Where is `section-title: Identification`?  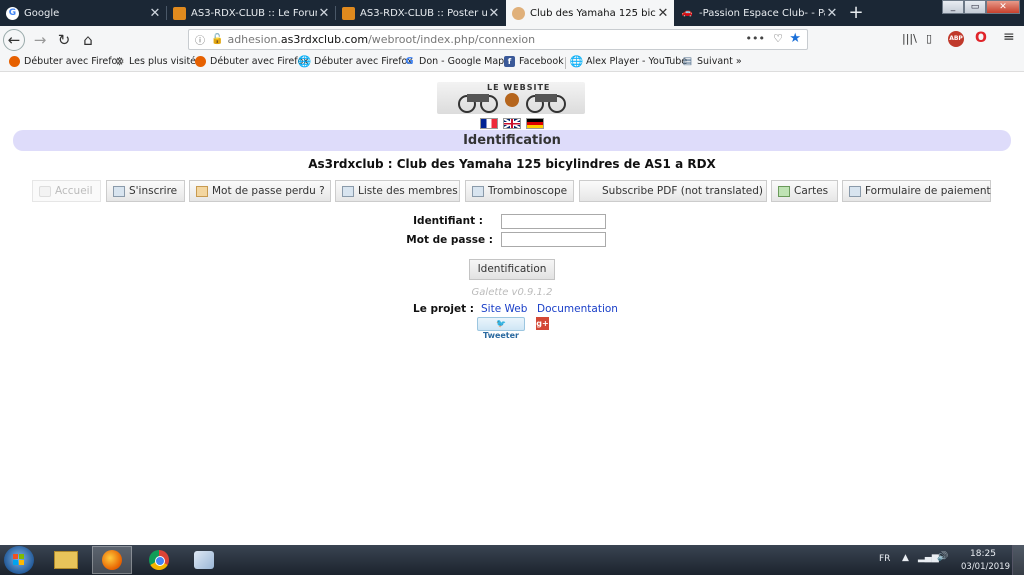 section-title: Identification is located at coordinates (512, 140).